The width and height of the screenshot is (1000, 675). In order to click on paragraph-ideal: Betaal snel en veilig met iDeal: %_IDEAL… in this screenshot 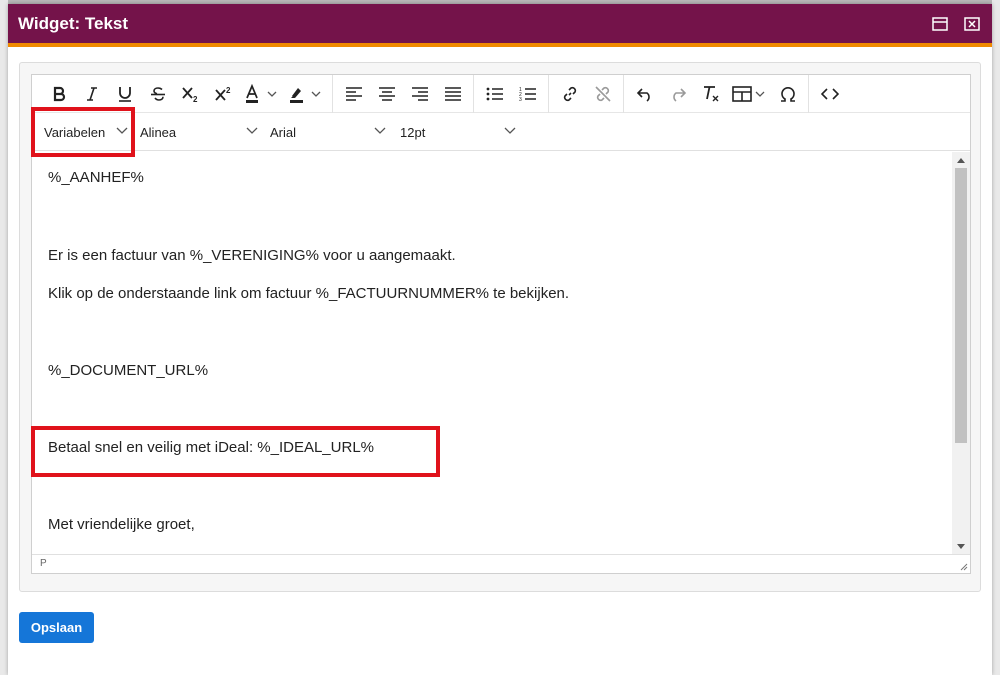, I will do `click(211, 447)`.